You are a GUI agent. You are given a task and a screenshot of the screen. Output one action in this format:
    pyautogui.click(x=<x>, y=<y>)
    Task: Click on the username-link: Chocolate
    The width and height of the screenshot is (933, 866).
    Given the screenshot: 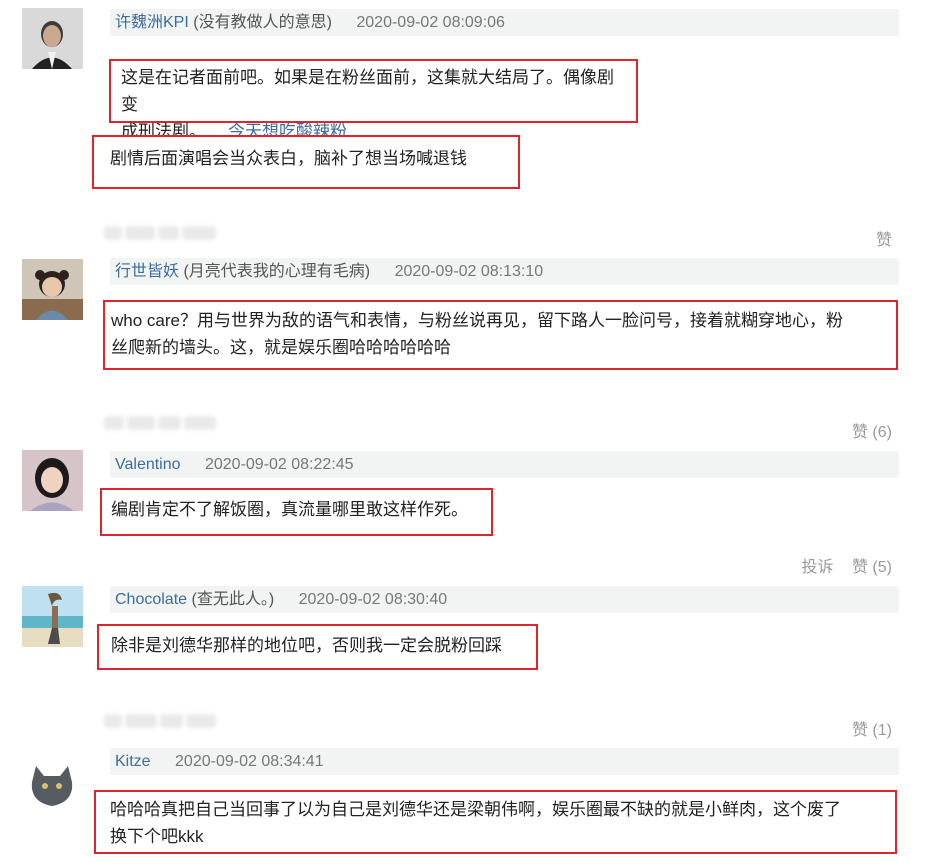 What is the action you would take?
    pyautogui.click(x=148, y=599)
    